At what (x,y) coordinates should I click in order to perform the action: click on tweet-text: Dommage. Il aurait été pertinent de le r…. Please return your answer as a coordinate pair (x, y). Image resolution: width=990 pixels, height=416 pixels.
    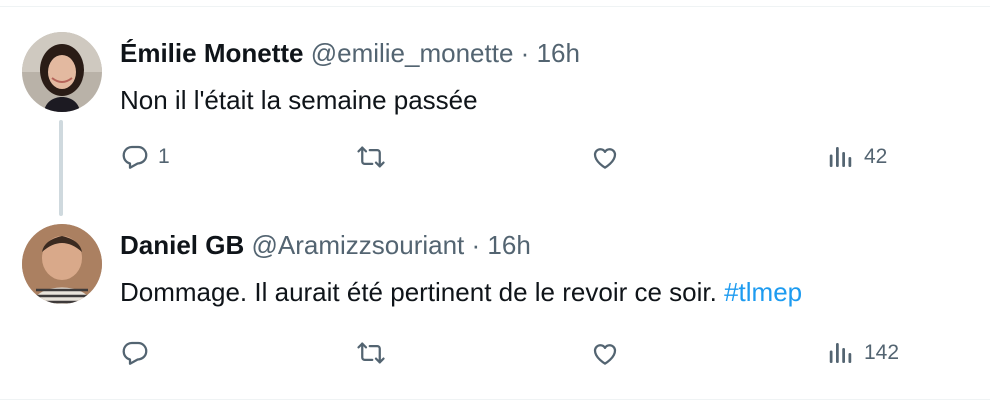
    Looking at the image, I should click on (461, 292).